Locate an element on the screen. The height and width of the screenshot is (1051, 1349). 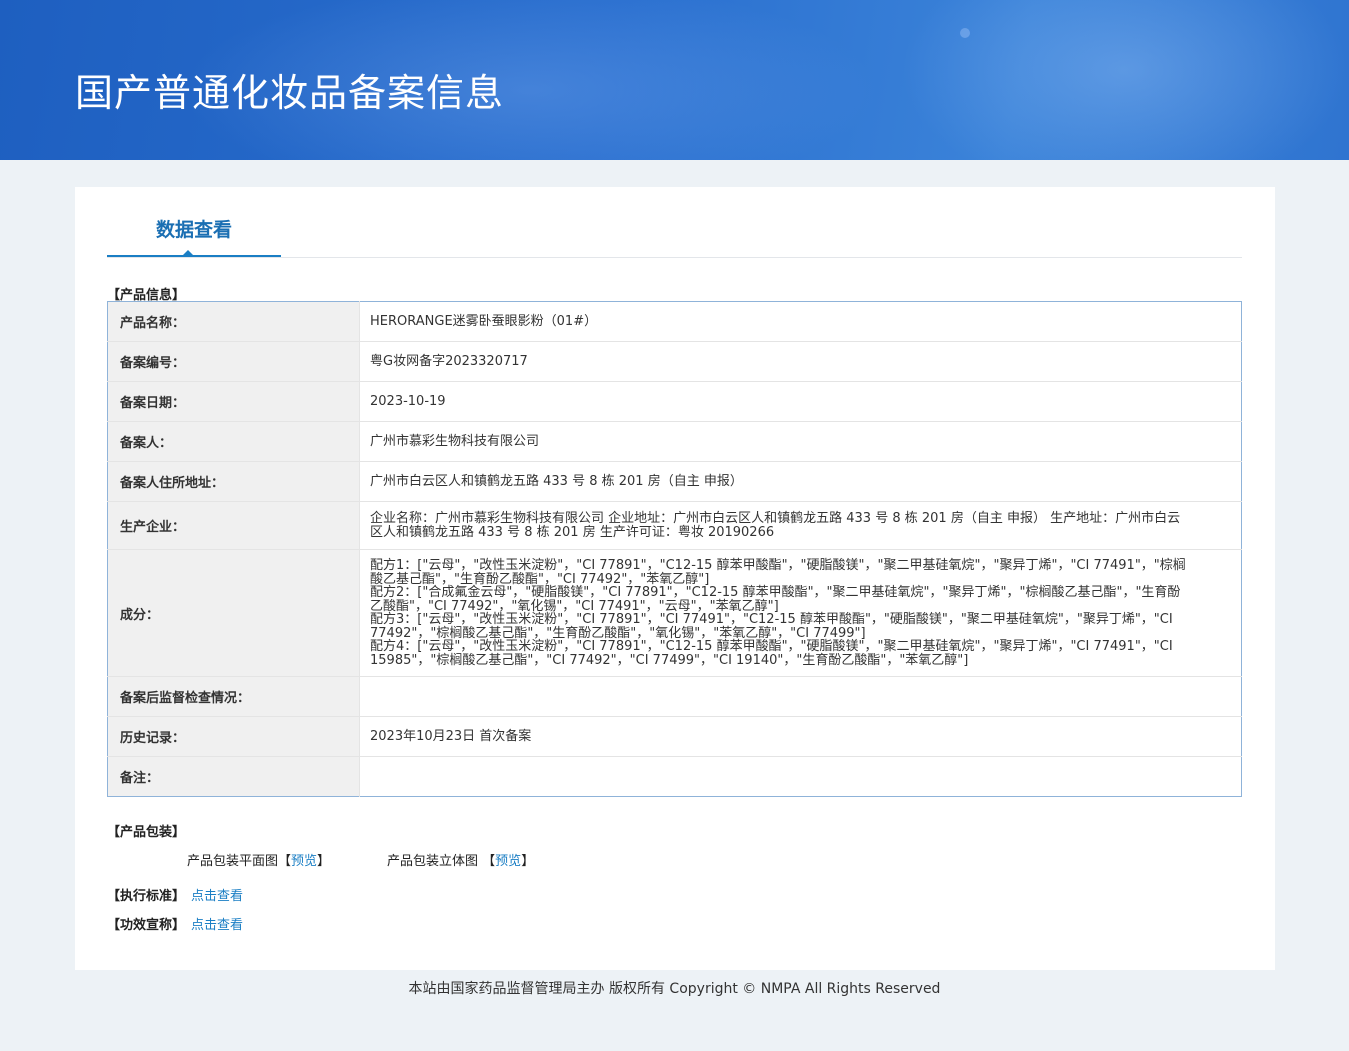
standard-row: 【执行标准】 点击查看 is located at coordinates (175, 894).